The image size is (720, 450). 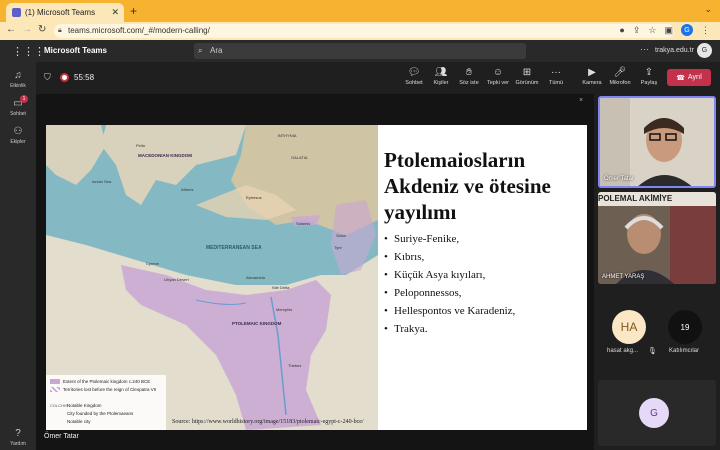 What do you see at coordinates (216, 50) in the screenshot?
I see `search-placeholder: Ara` at bounding box center [216, 50].